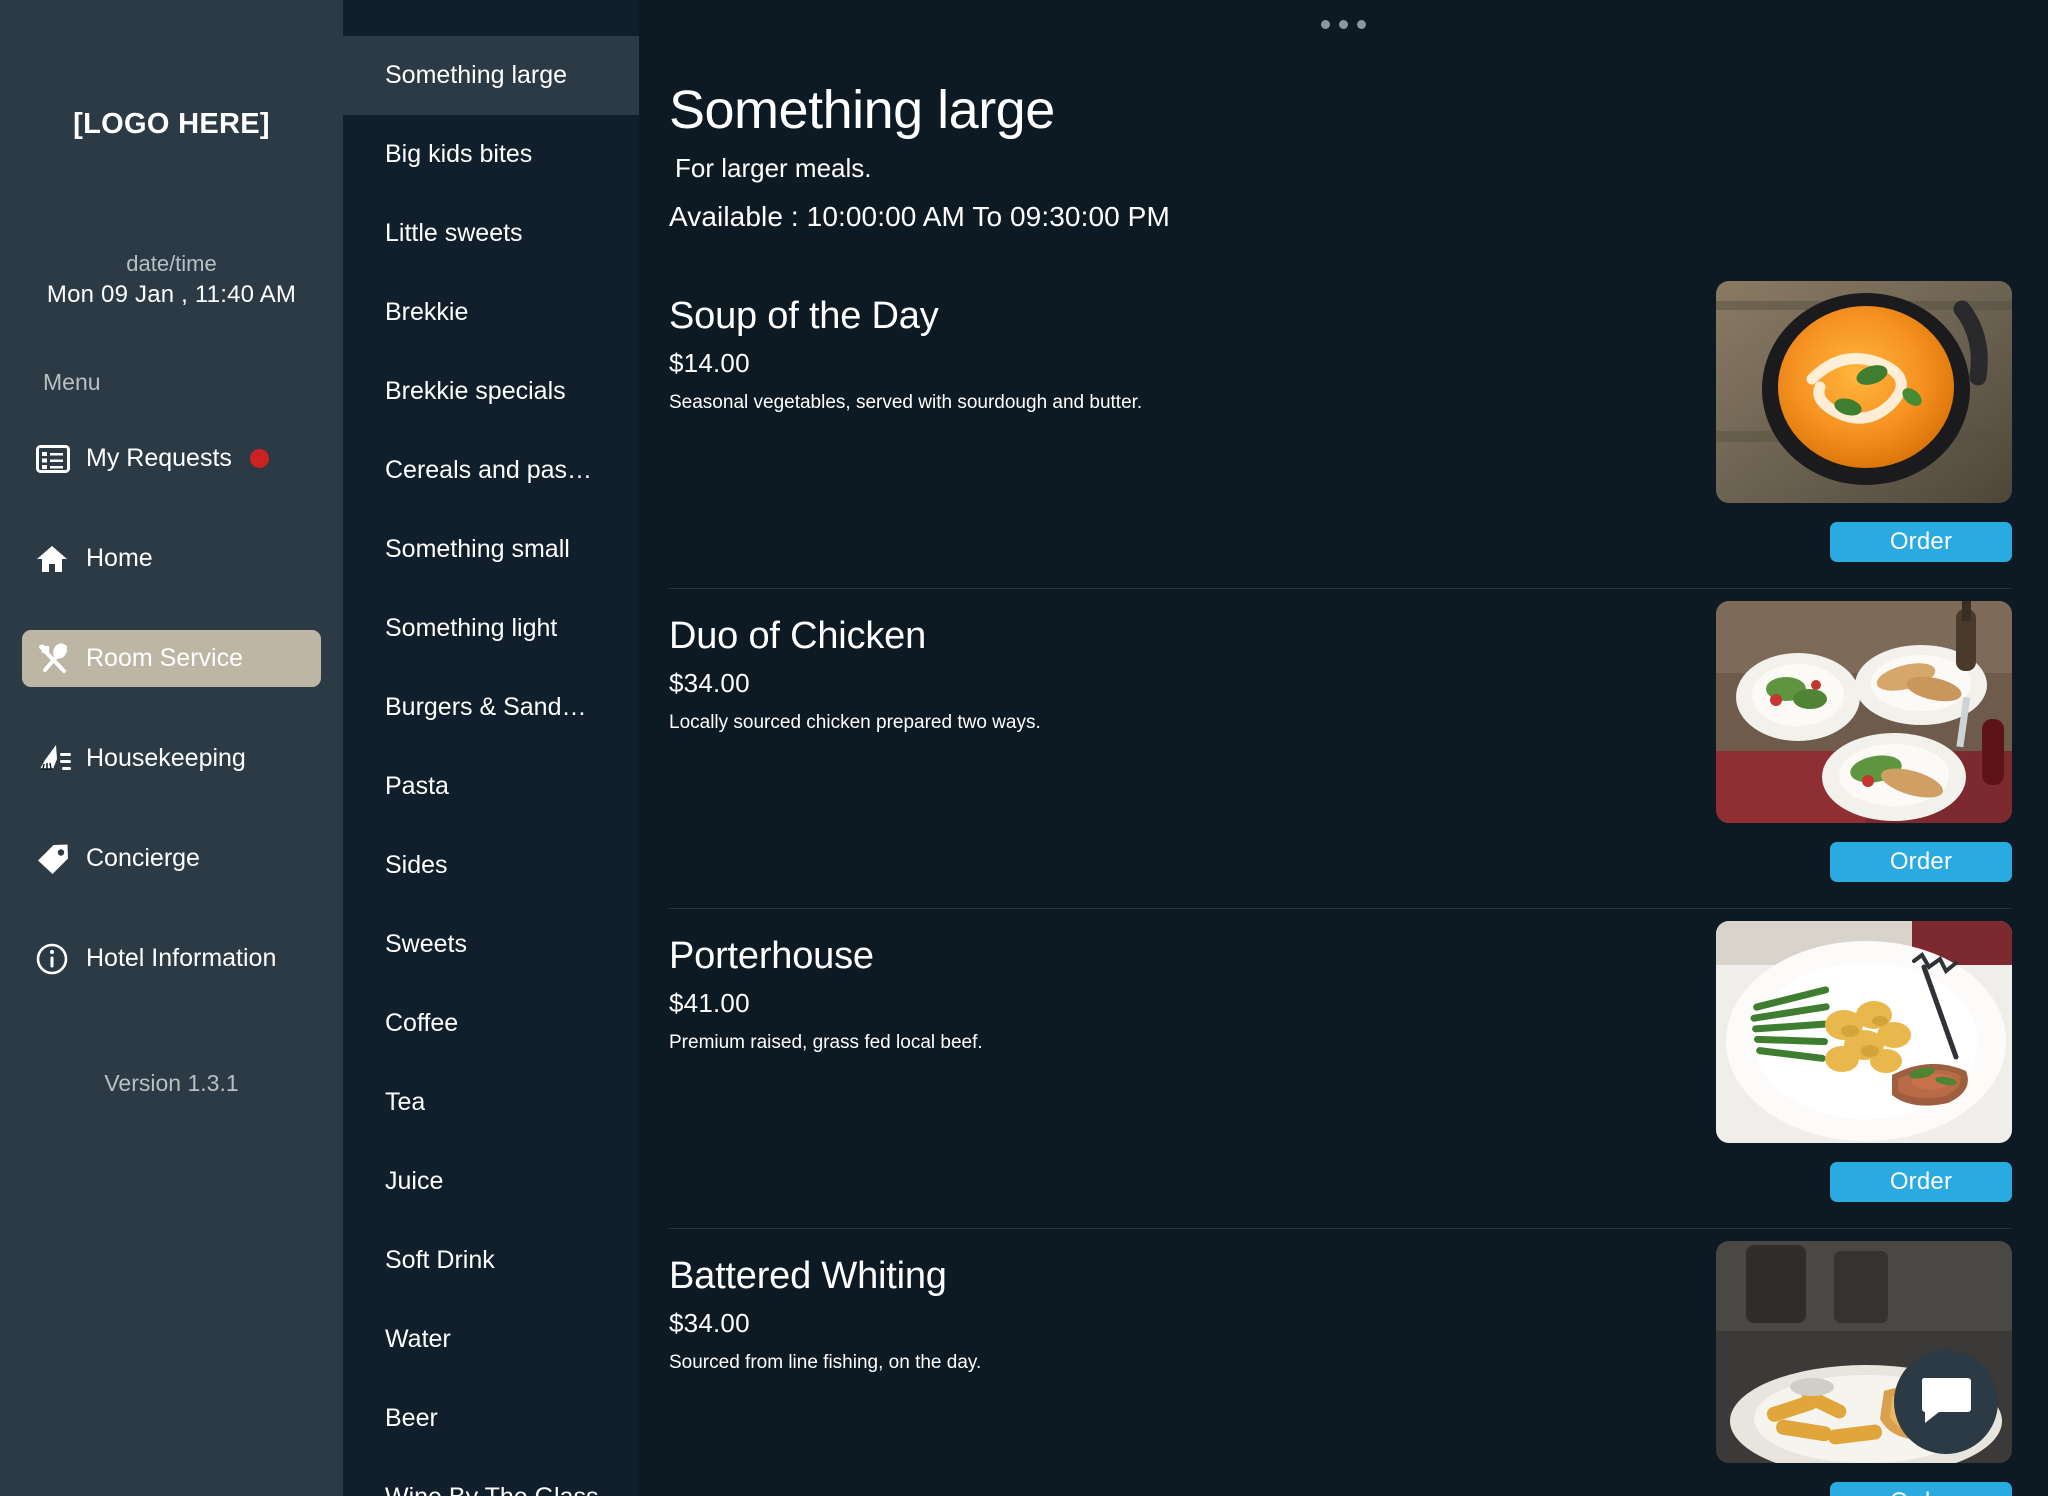  Describe the element at coordinates (57, 959) in the screenshot. I see `info-icon` at that location.